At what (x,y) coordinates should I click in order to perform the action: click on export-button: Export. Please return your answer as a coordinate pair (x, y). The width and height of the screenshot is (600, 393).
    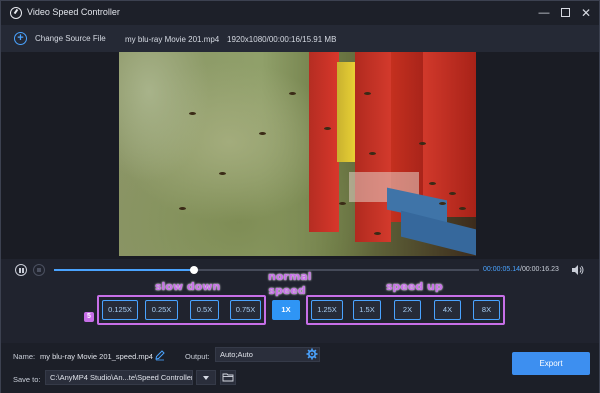
    Looking at the image, I should click on (551, 363).